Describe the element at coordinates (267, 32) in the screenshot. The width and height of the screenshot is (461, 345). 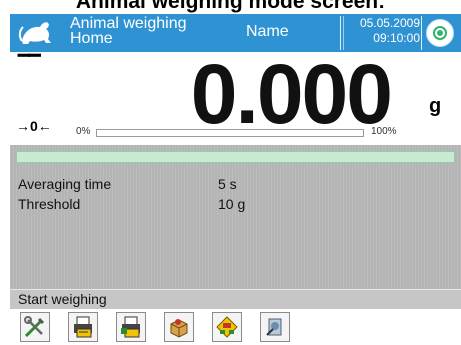
I see `user-name: Name` at that location.